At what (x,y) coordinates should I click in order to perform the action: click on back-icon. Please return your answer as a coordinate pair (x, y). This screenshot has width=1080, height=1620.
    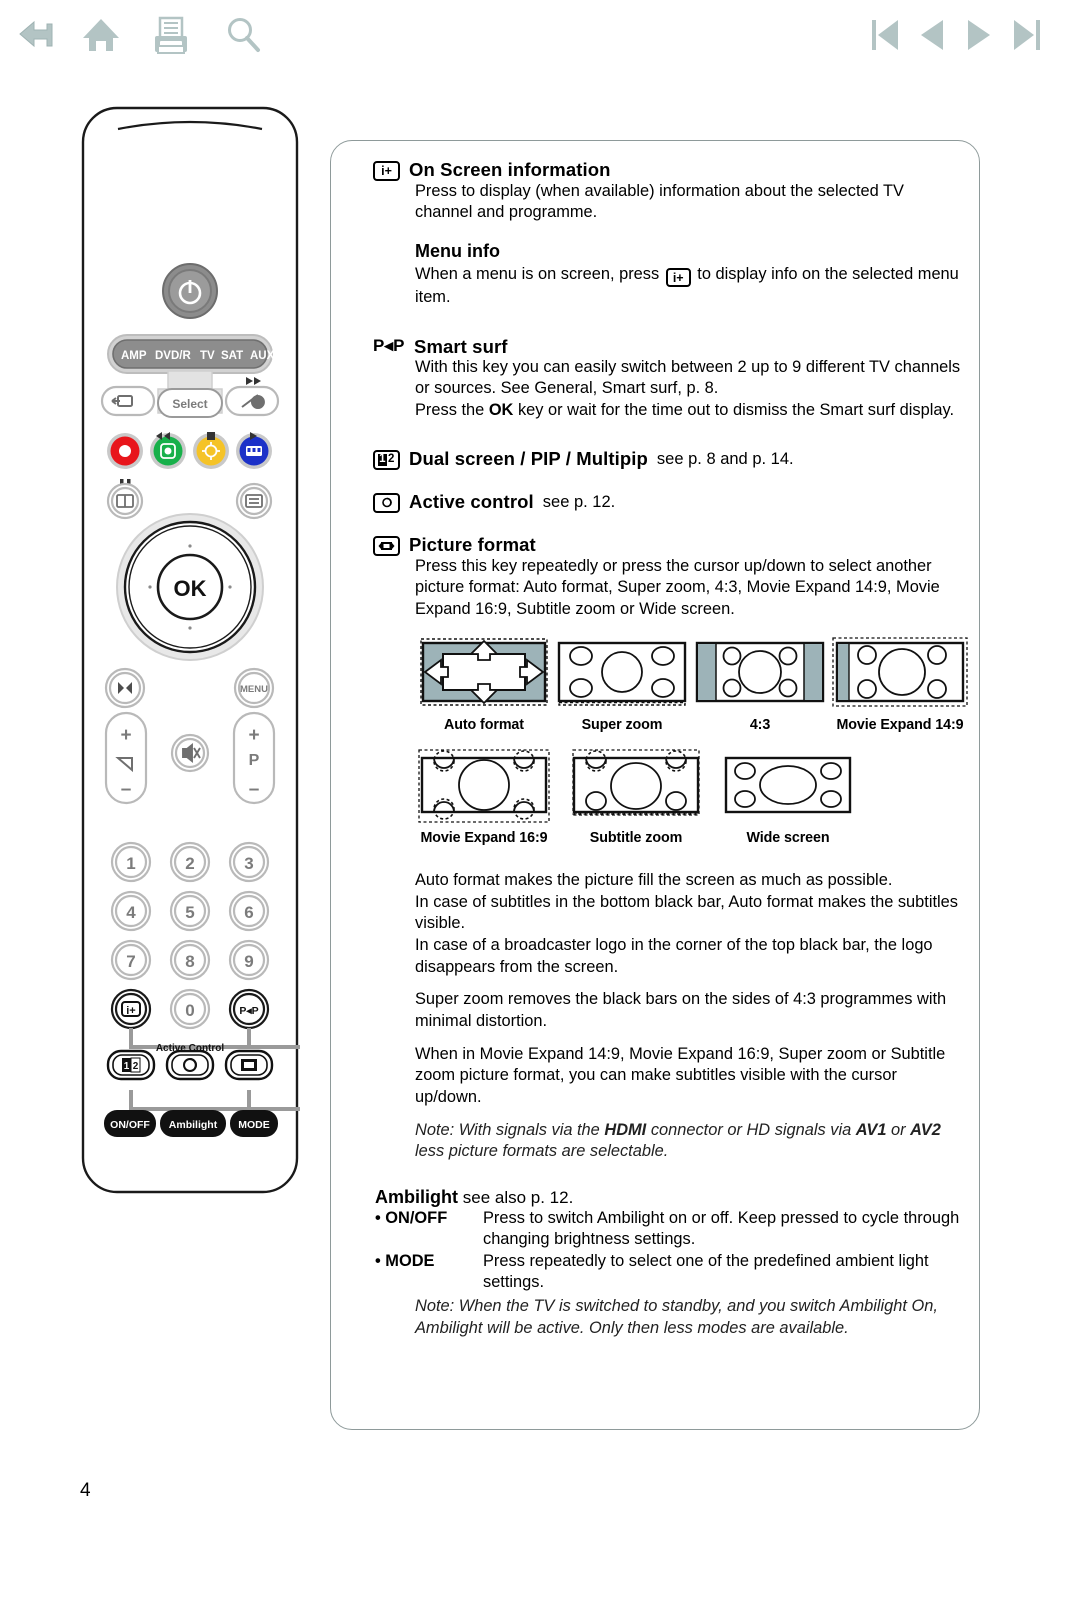
    Looking at the image, I should click on (37, 35).